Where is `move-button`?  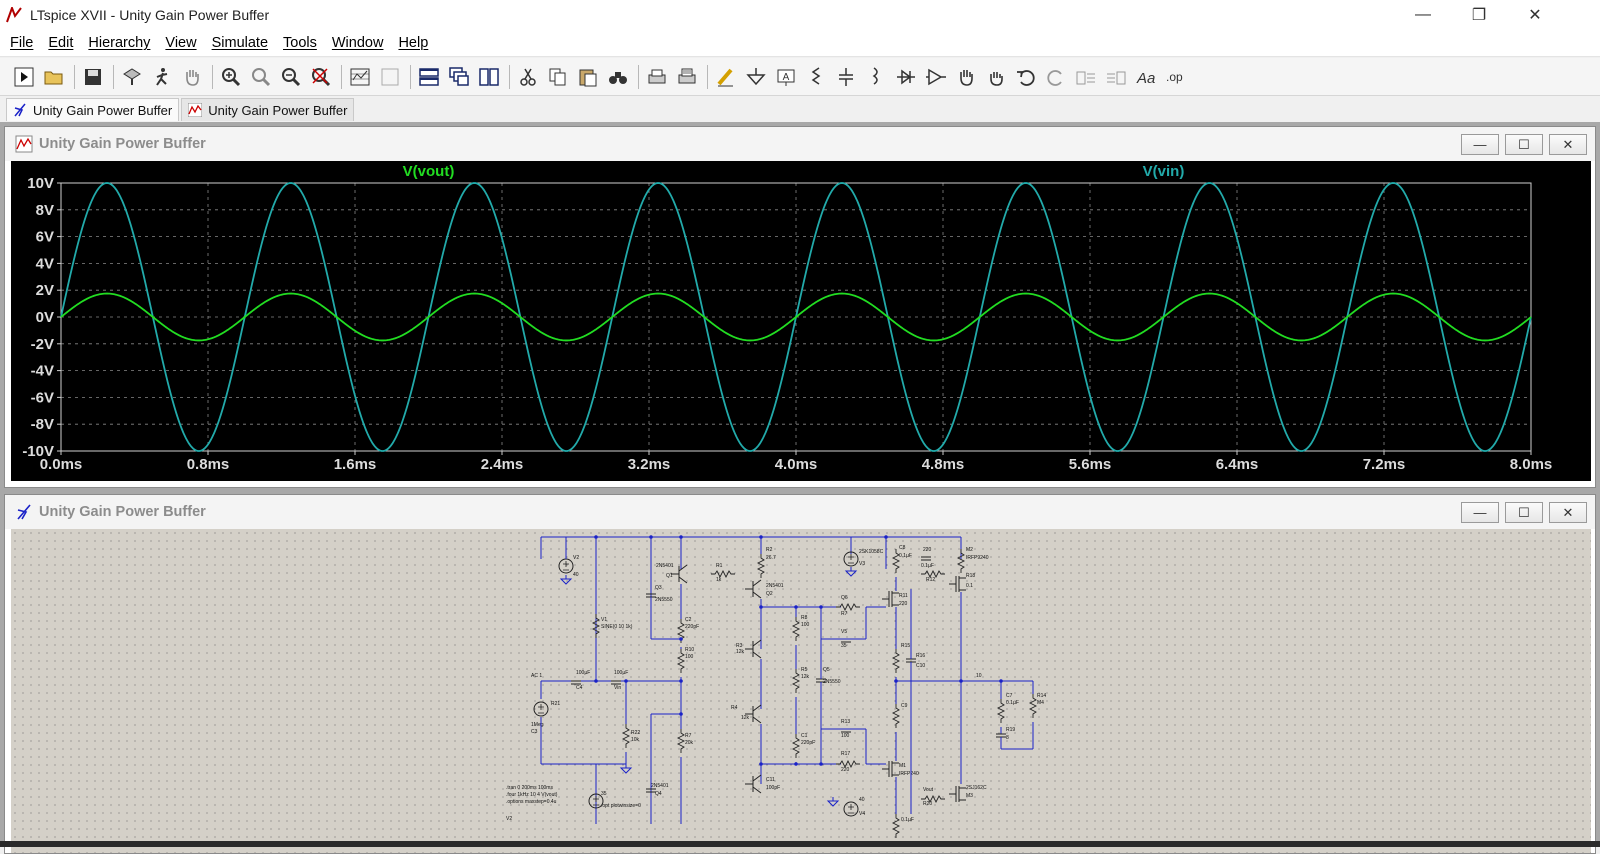 move-button is located at coordinates (966, 77).